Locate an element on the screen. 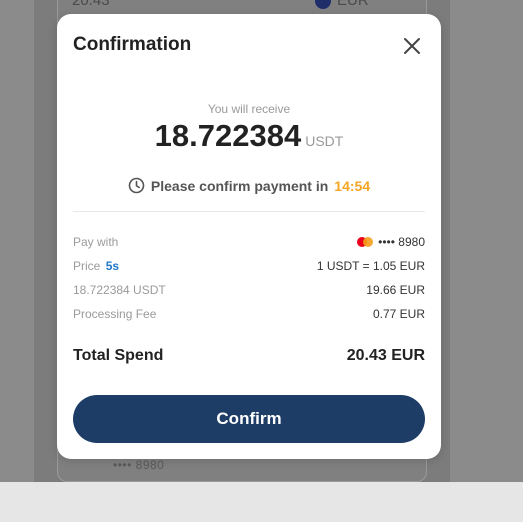  close-button is located at coordinates (412, 46).